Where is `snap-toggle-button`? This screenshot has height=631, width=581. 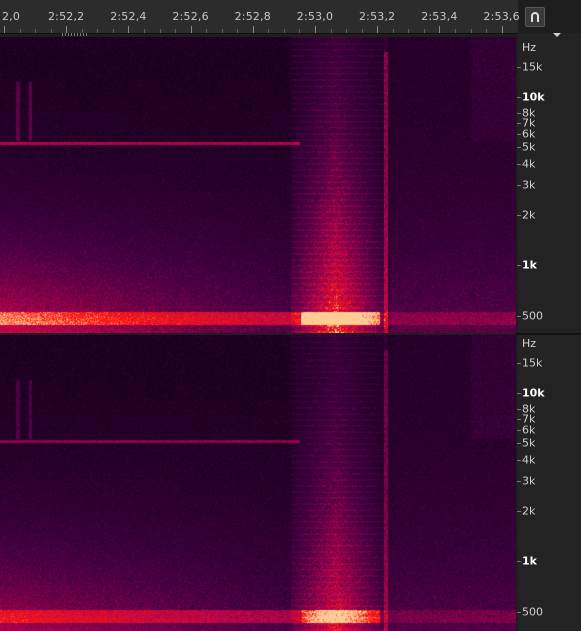
snap-toggle-button is located at coordinates (535, 17).